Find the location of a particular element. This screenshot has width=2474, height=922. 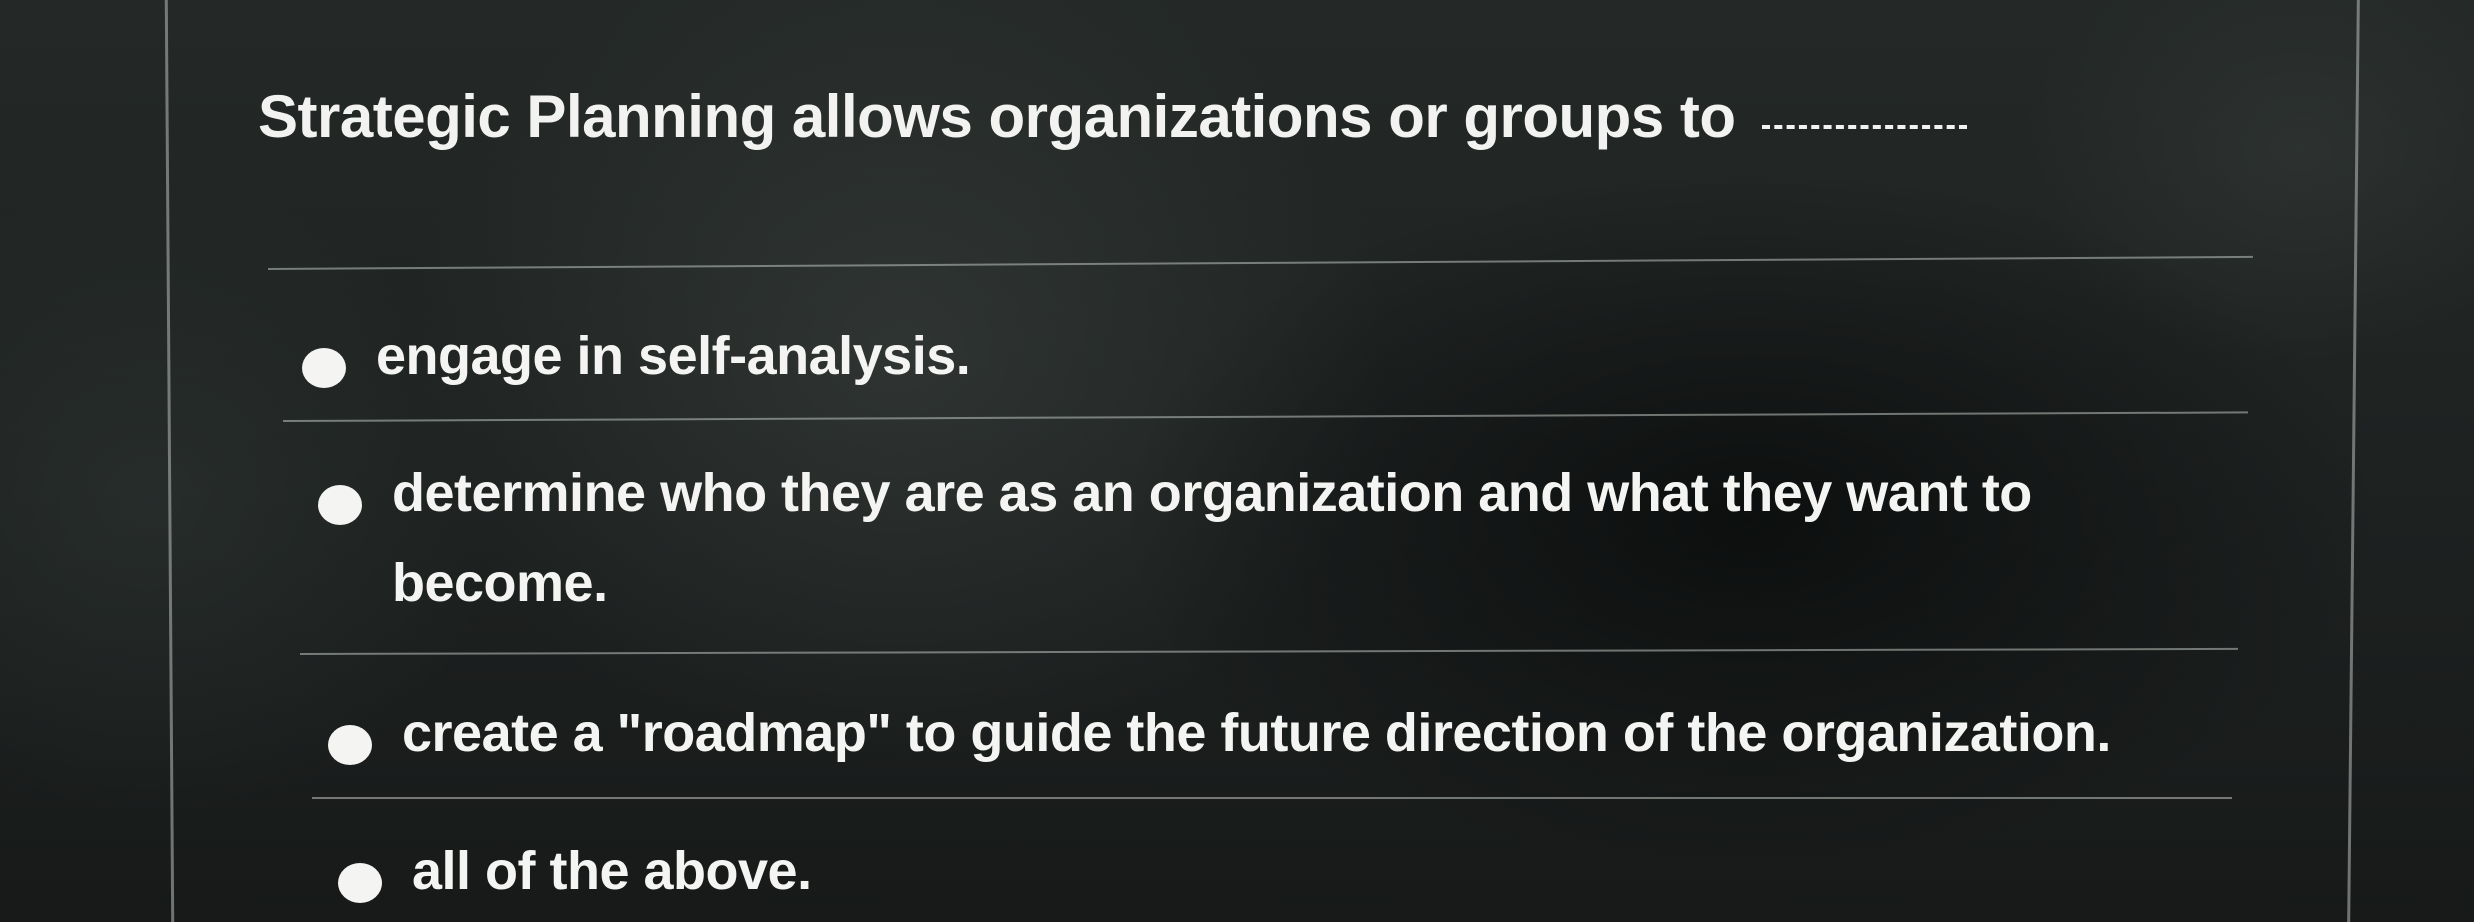

option-divider is located at coordinates (1272, 798).